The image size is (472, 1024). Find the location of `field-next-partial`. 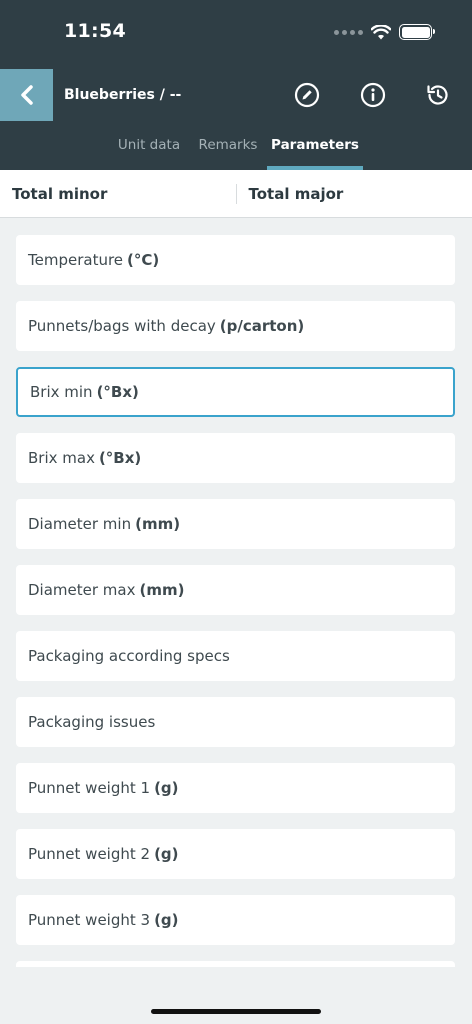

field-next-partial is located at coordinates (235, 964).